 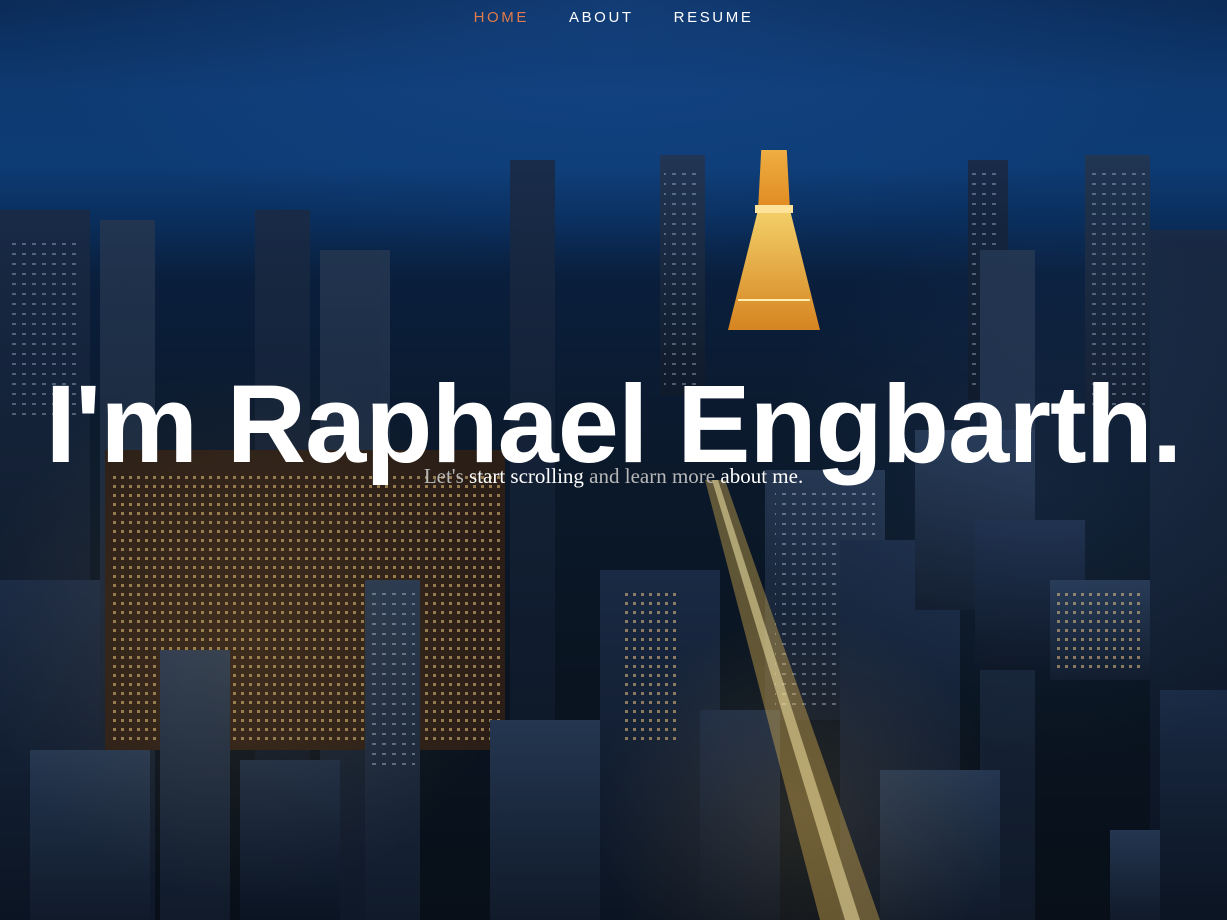 I want to click on top-navigation: HOME ABOUT RESUME, so click(x=613, y=18).